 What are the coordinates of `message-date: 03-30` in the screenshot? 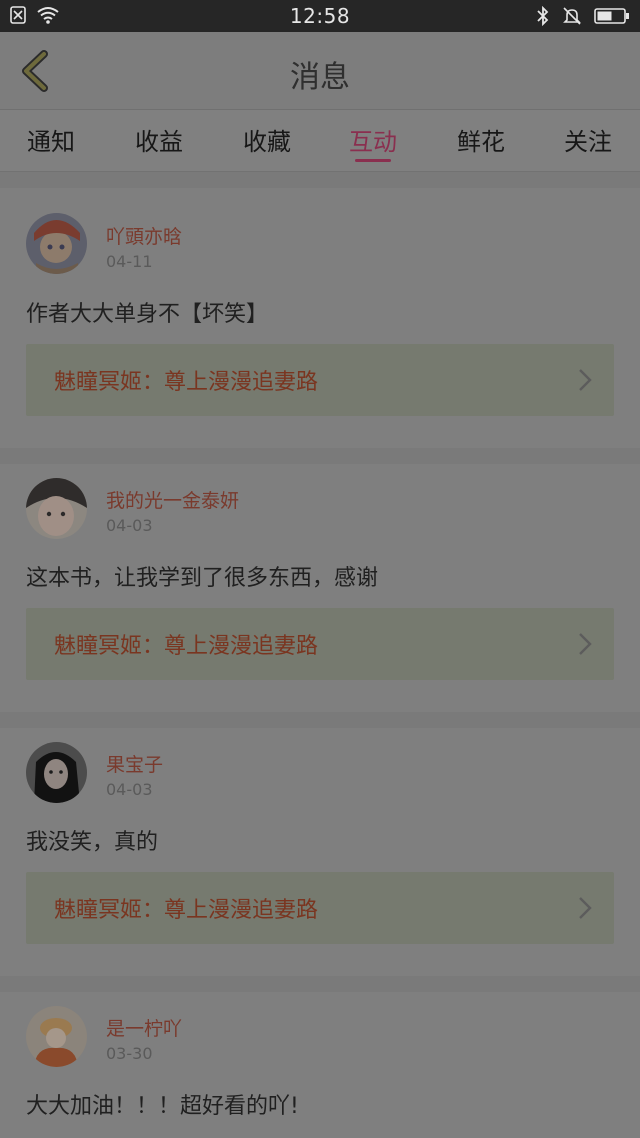 It's located at (129, 1053).